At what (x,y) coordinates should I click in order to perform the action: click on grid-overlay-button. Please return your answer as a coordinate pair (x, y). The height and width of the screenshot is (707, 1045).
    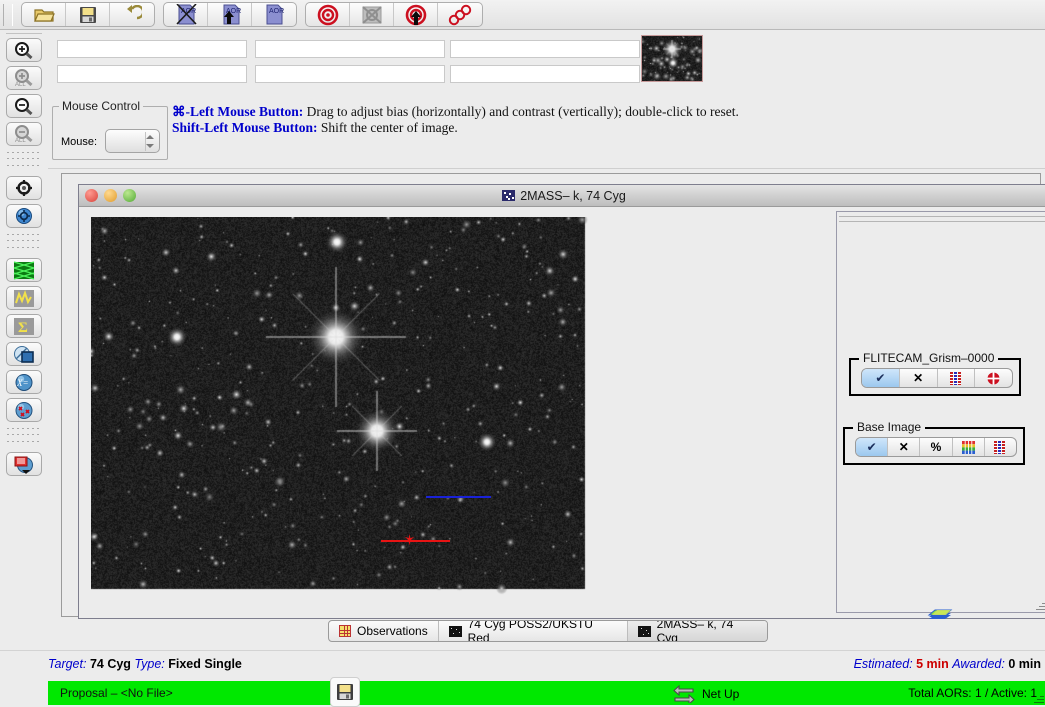
    Looking at the image, I should click on (24, 270).